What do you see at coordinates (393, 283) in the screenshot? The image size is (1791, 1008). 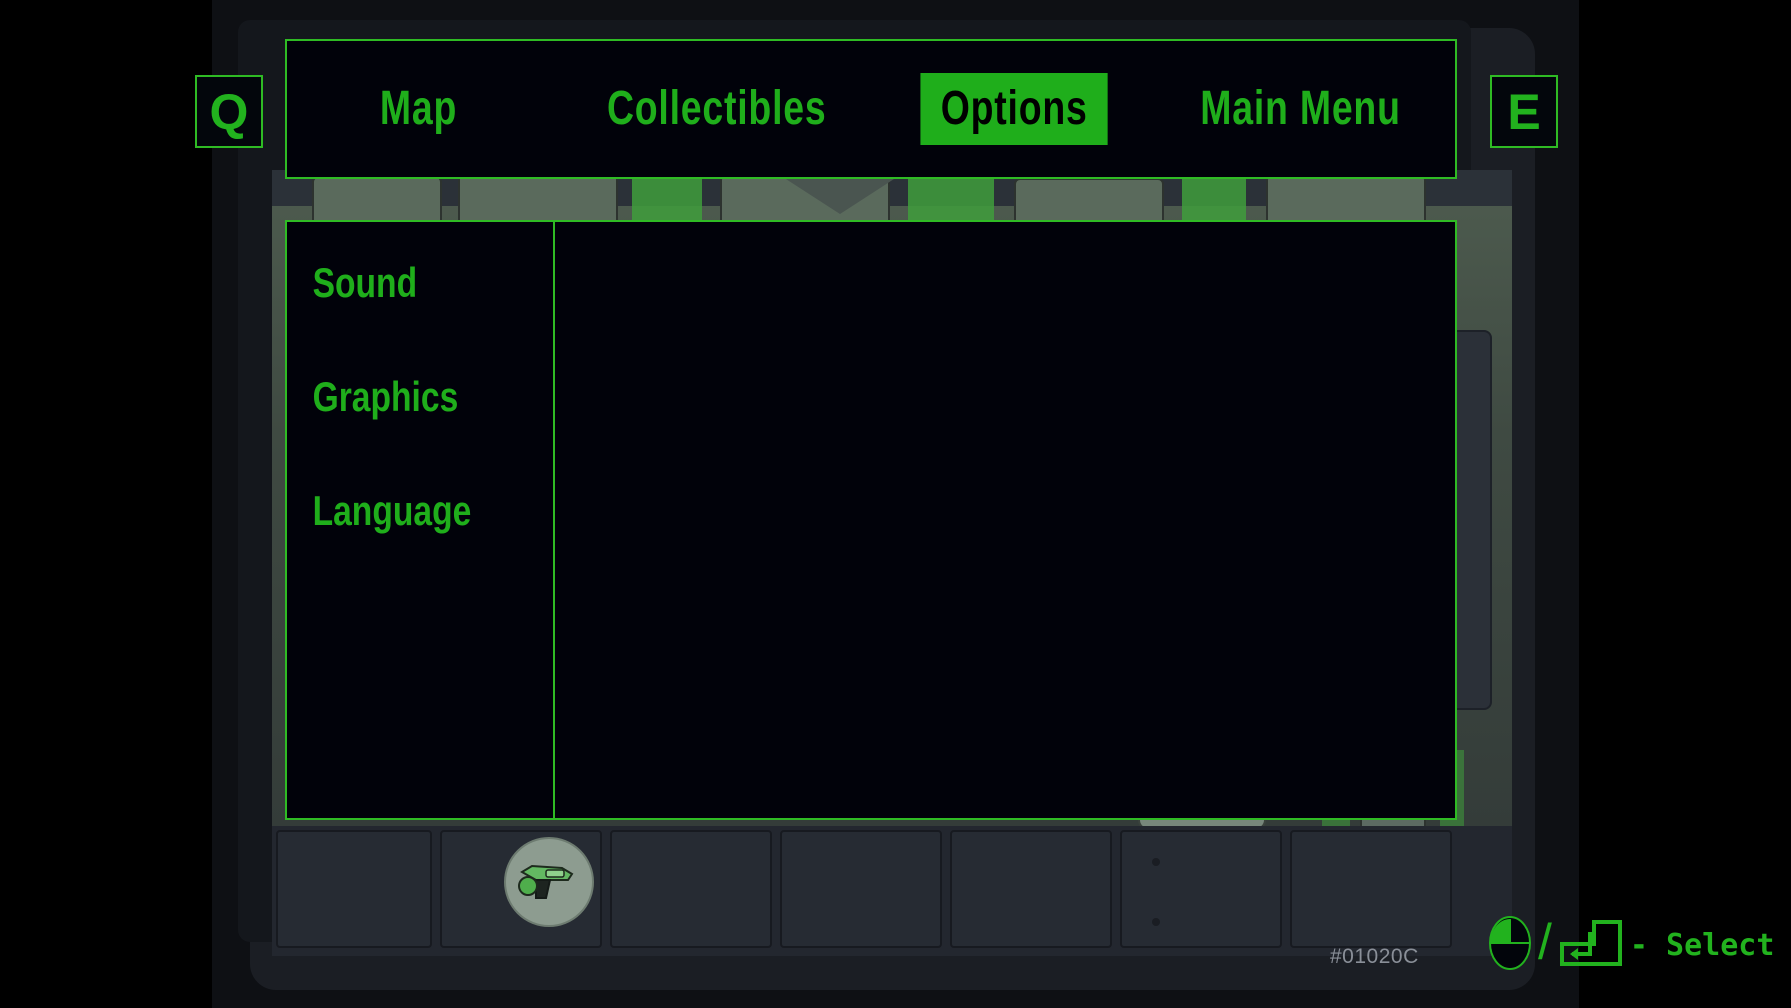 I see `options-category-sound: Sound` at bounding box center [393, 283].